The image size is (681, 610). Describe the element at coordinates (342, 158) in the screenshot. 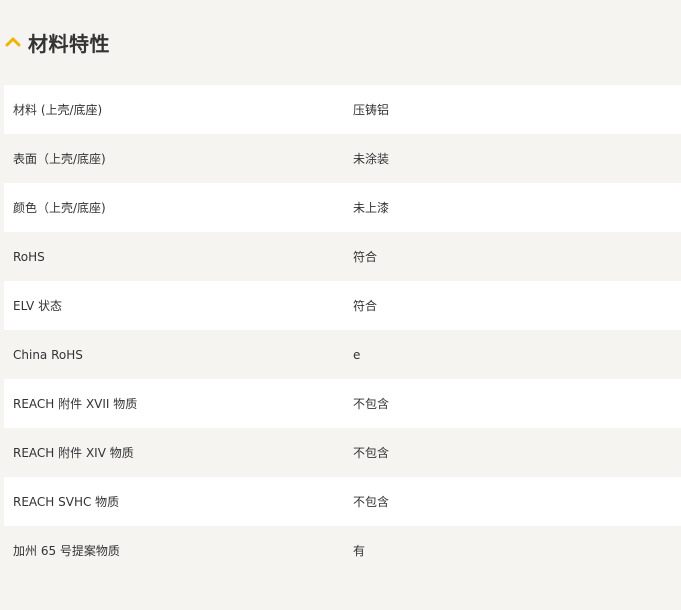

I see `table-row: 表面（上壳/底座) 未涂装` at that location.